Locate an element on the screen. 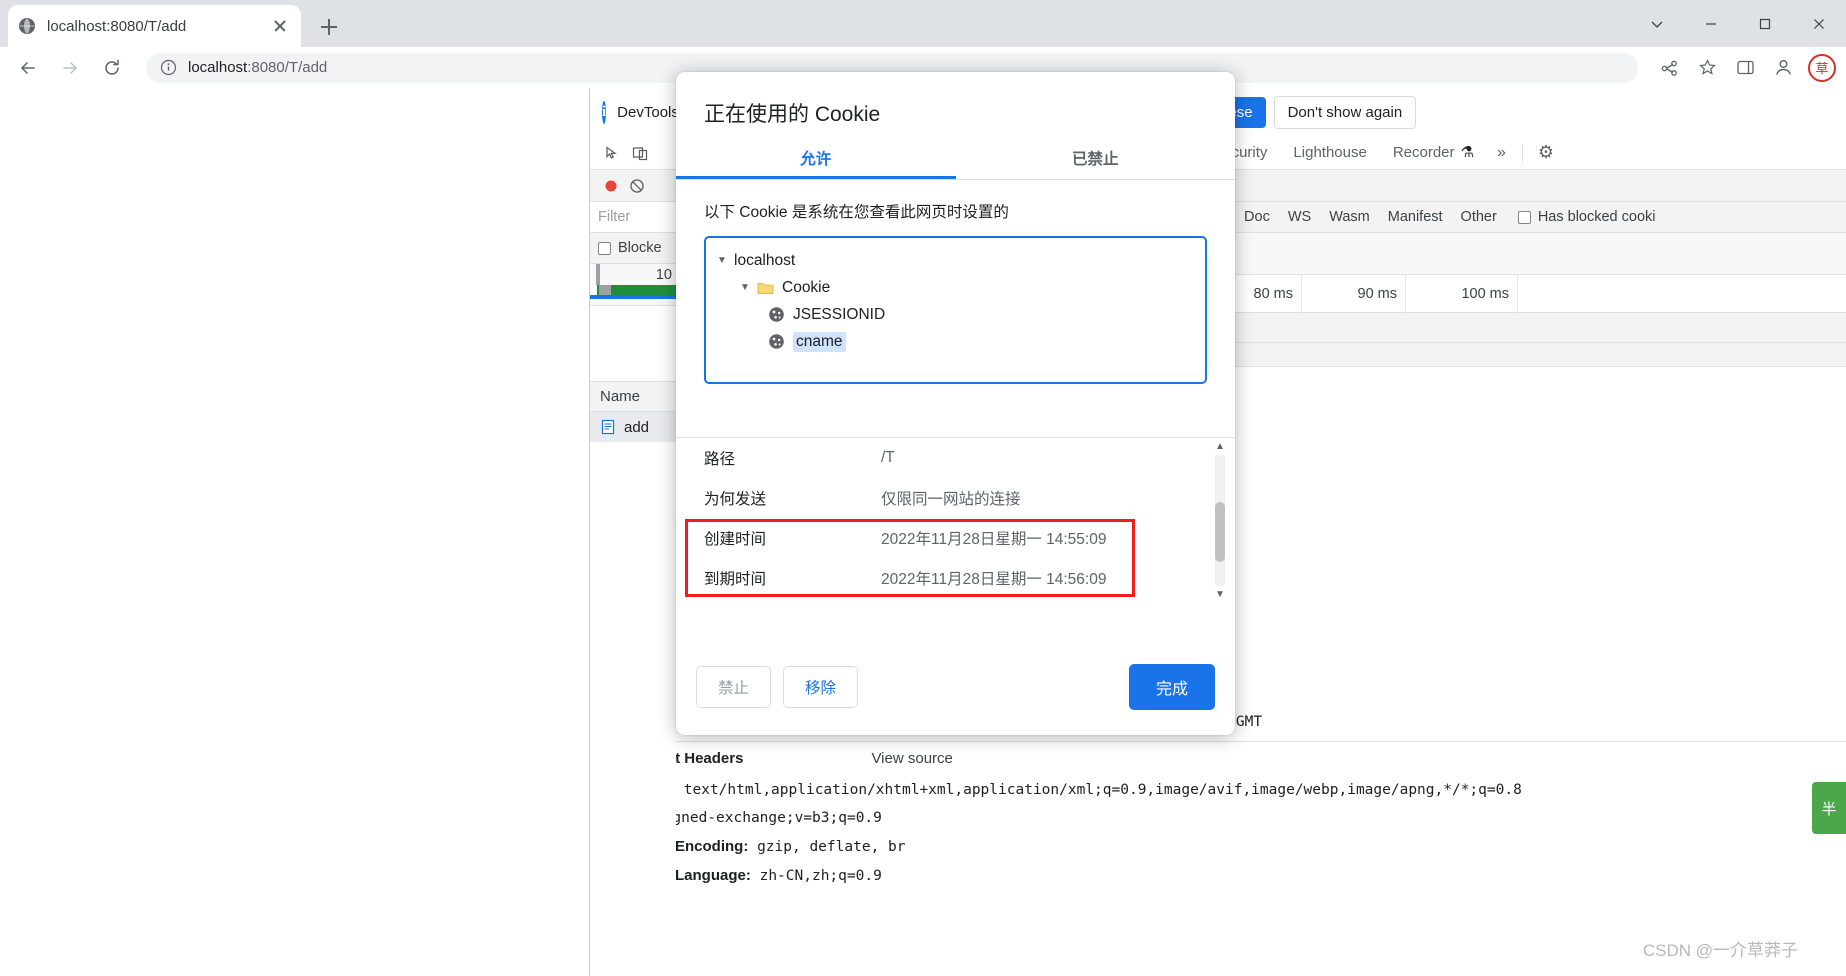 Image resolution: width=1846 pixels, height=976 pixels. tree-label: Cookie is located at coordinates (806, 287).